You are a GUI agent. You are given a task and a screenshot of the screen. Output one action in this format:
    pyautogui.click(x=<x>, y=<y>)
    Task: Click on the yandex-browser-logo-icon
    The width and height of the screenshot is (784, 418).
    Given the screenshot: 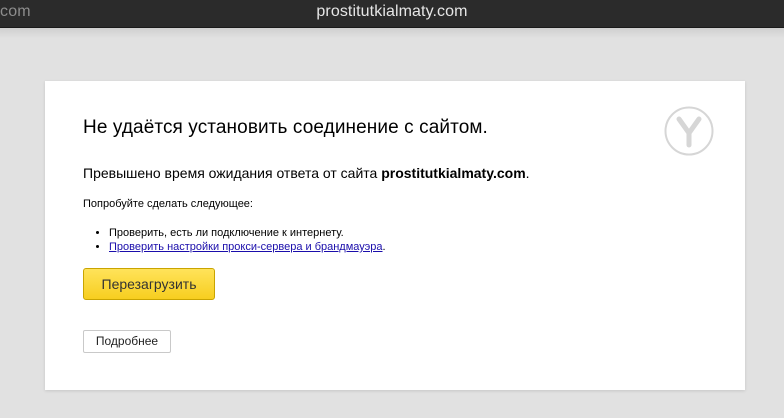 What is the action you would take?
    pyautogui.click(x=689, y=131)
    